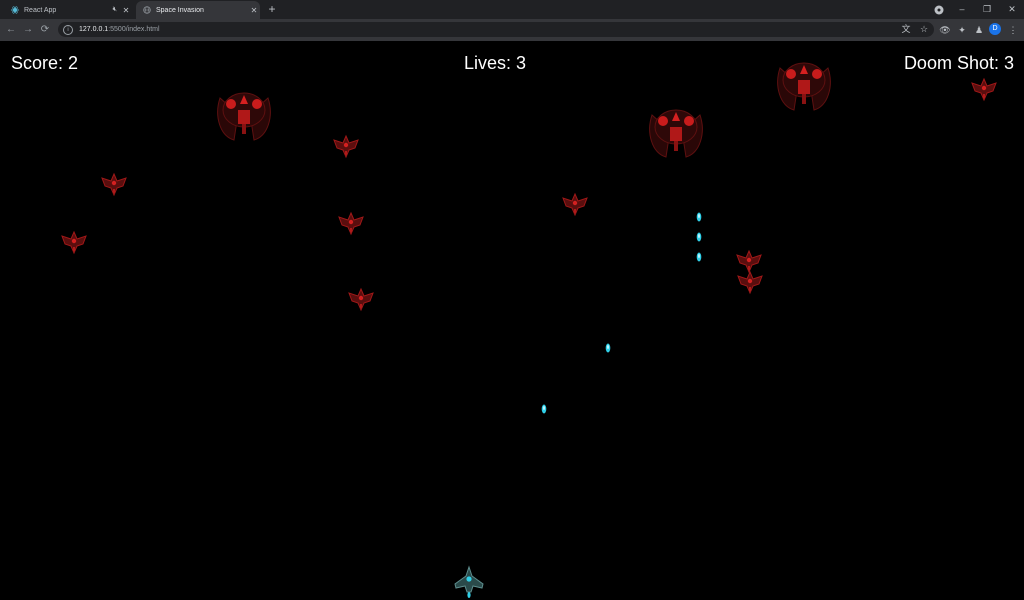 The height and width of the screenshot is (600, 1024). I want to click on close-window-icon: ✕, so click(1012, 9).